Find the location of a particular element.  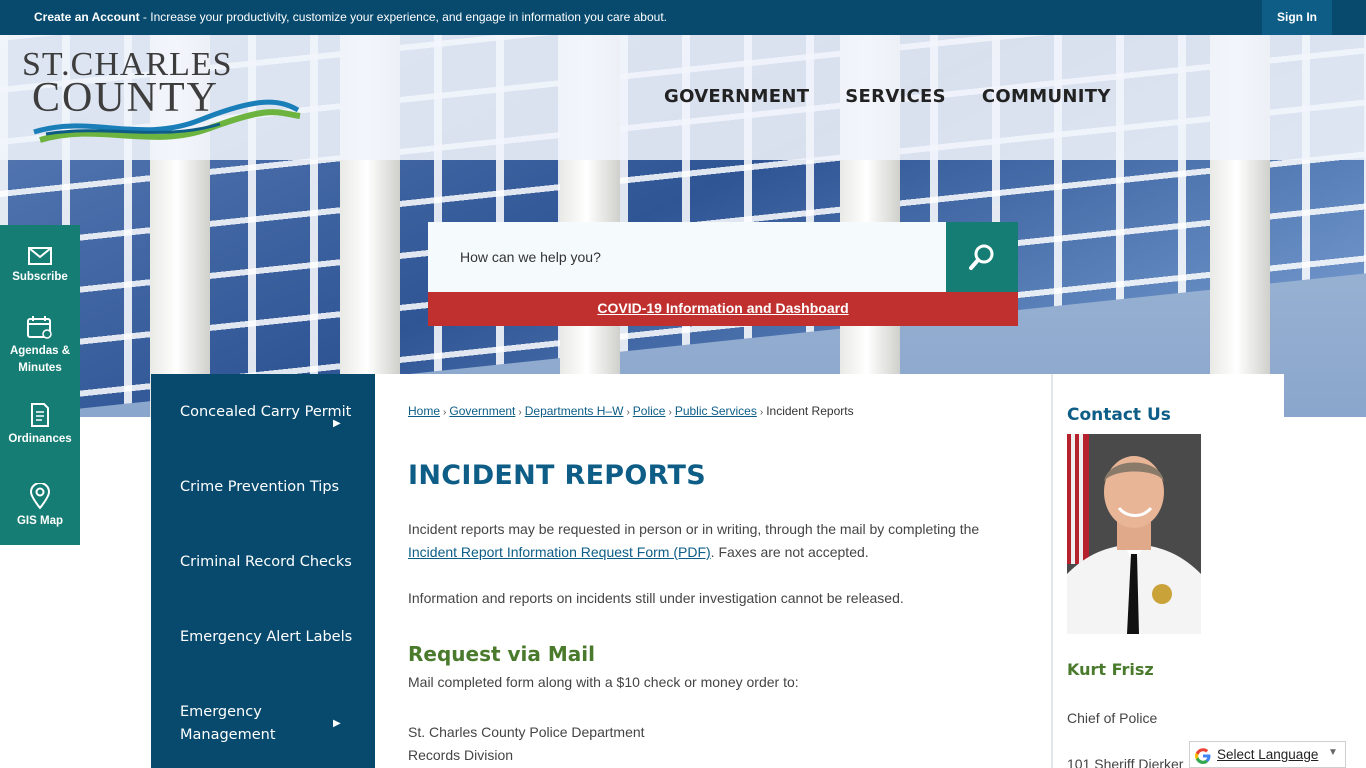

sidenav-item-emergency-alert: Emergency Alert Labels is located at coordinates (270, 637).